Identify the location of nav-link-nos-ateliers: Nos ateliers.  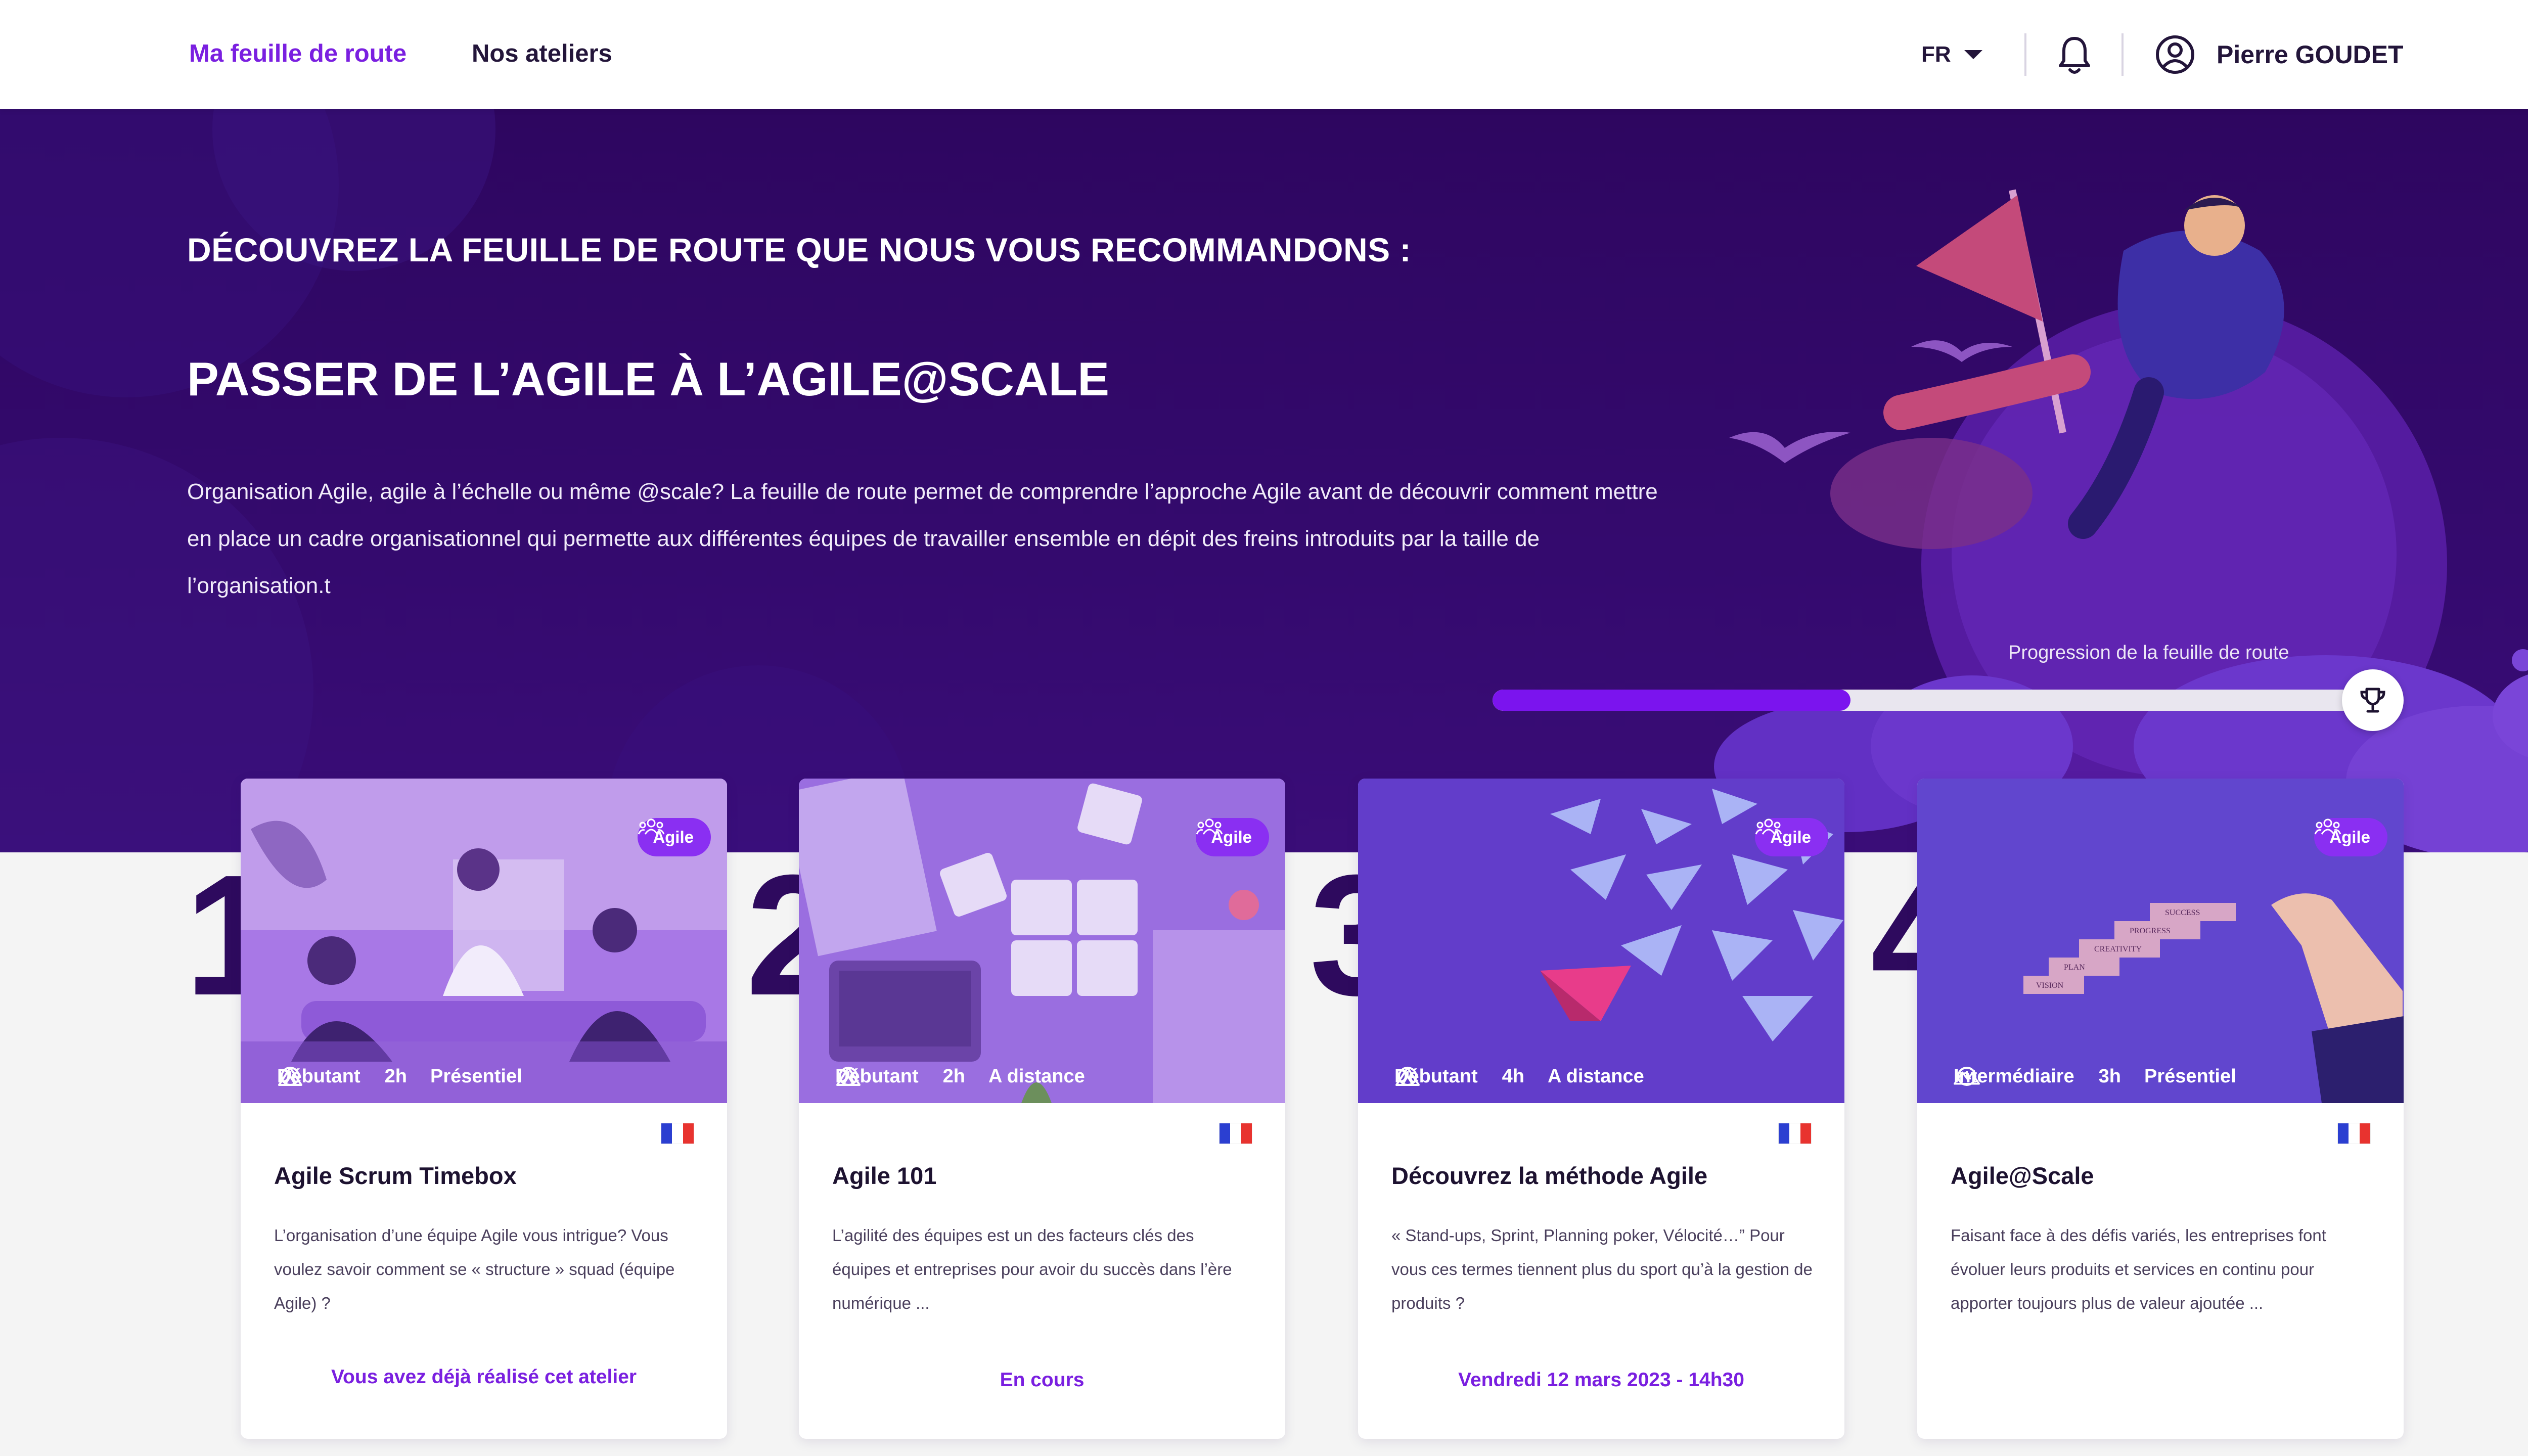
(542, 53).